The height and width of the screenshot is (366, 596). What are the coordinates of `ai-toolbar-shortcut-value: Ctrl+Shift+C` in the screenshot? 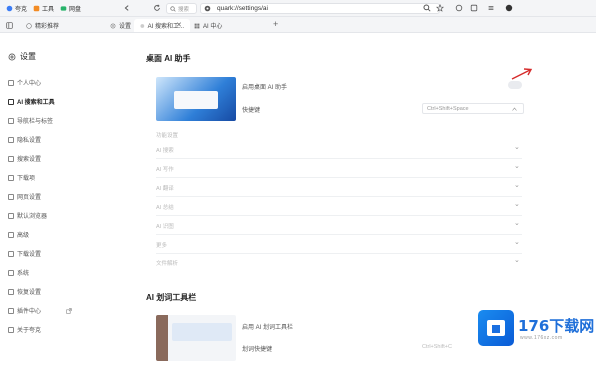 It's located at (437, 347).